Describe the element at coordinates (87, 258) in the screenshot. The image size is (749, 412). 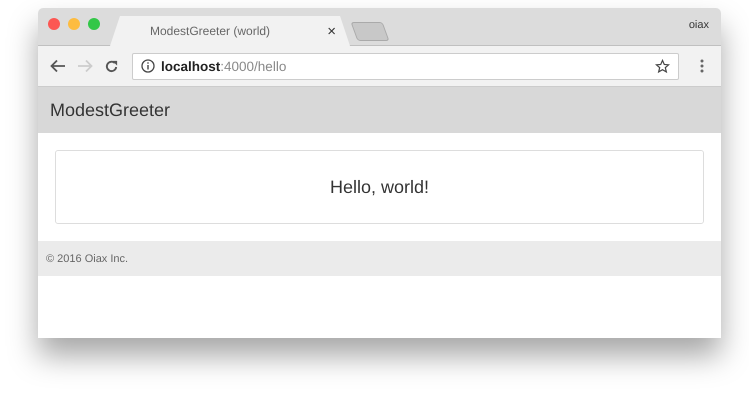
I see `copyright-text: © 2016 Oiax Inc.` at that location.